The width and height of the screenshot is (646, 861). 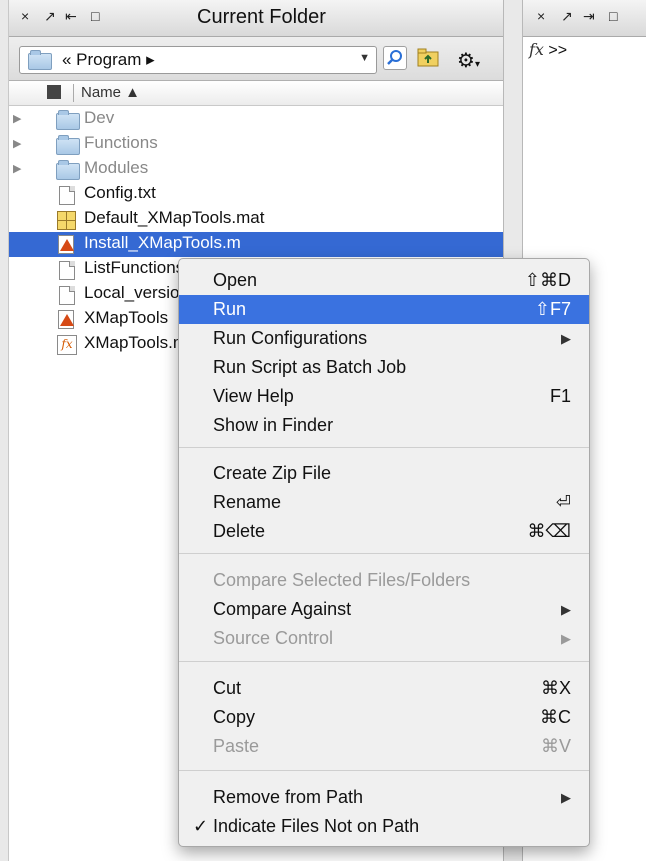 What do you see at coordinates (256, 144) in the screenshot?
I see `list-item: ▶ Functions` at bounding box center [256, 144].